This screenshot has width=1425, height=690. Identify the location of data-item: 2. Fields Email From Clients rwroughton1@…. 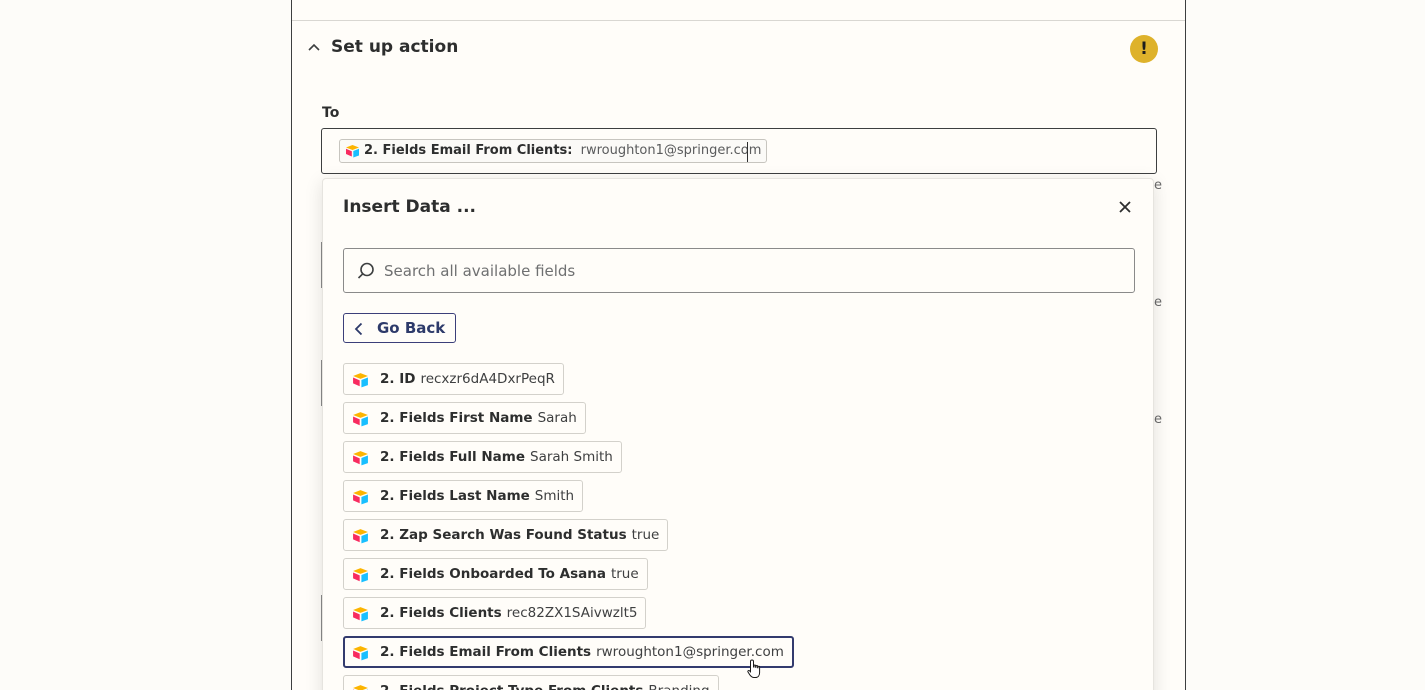
(568, 652).